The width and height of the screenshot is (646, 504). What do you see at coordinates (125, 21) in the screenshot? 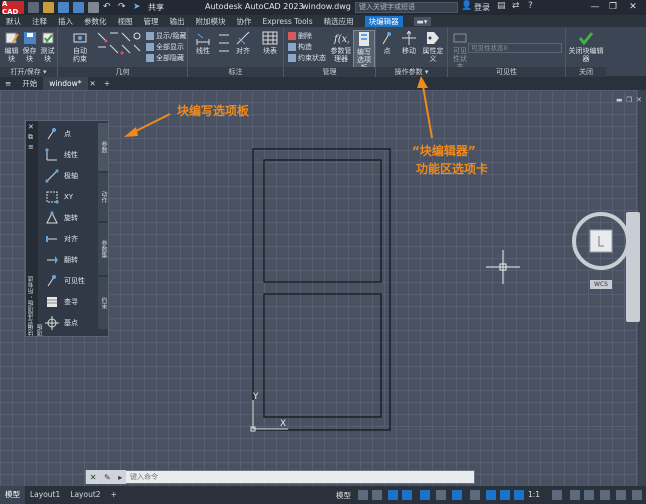
I see `tab-view: 视图` at bounding box center [125, 21].